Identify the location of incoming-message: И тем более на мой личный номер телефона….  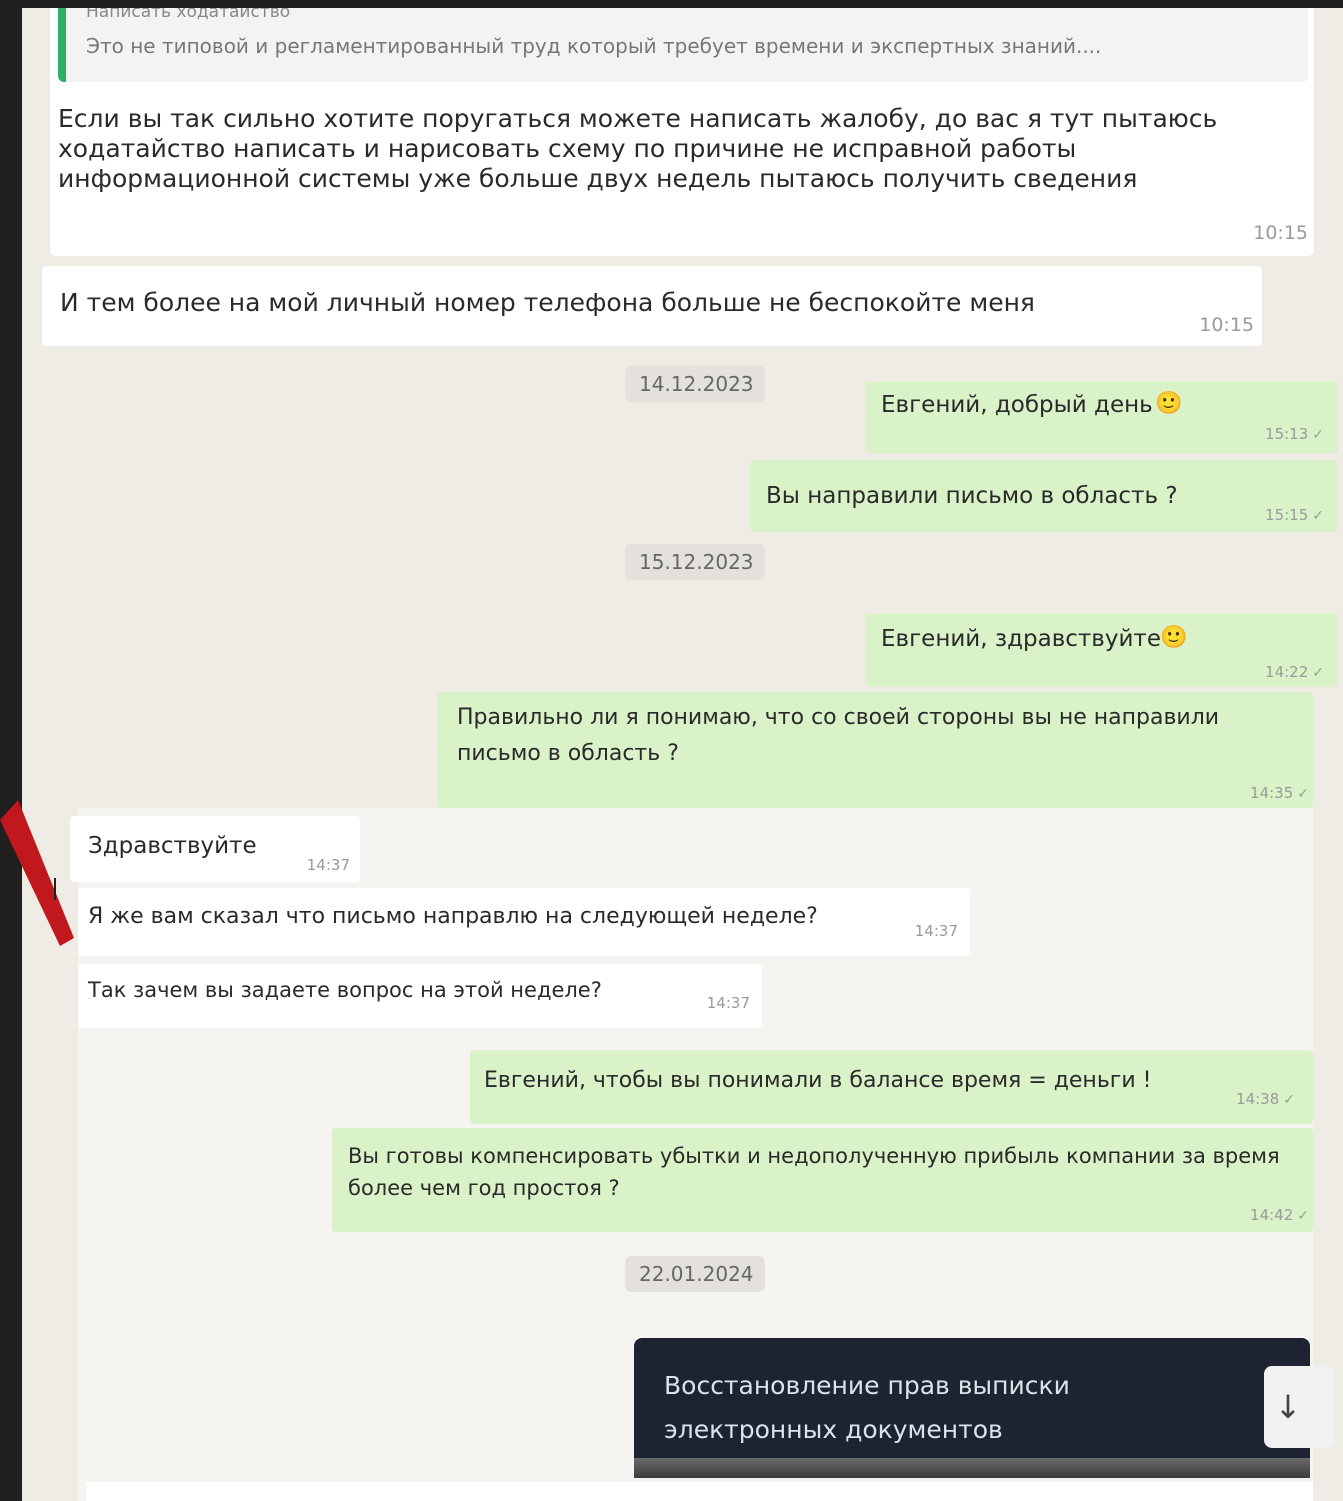
(652, 306).